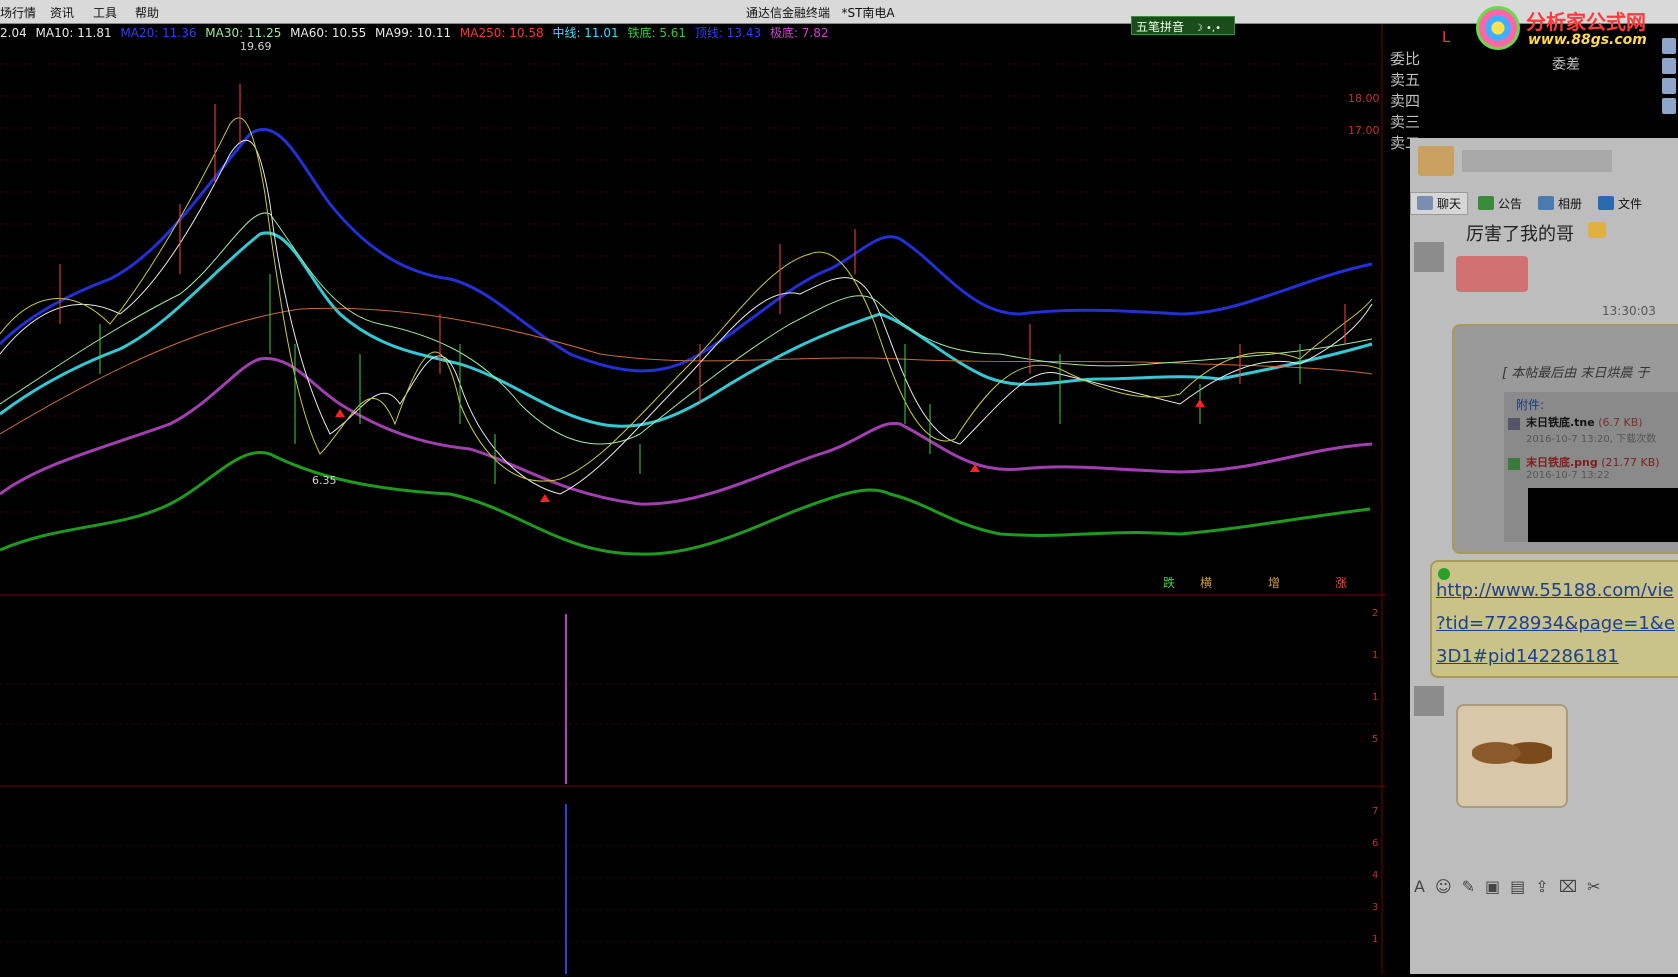 This screenshot has height=977, width=1678. What do you see at coordinates (1207, 28) in the screenshot?
I see `ime-mode-icons: ☽ •,•` at bounding box center [1207, 28].